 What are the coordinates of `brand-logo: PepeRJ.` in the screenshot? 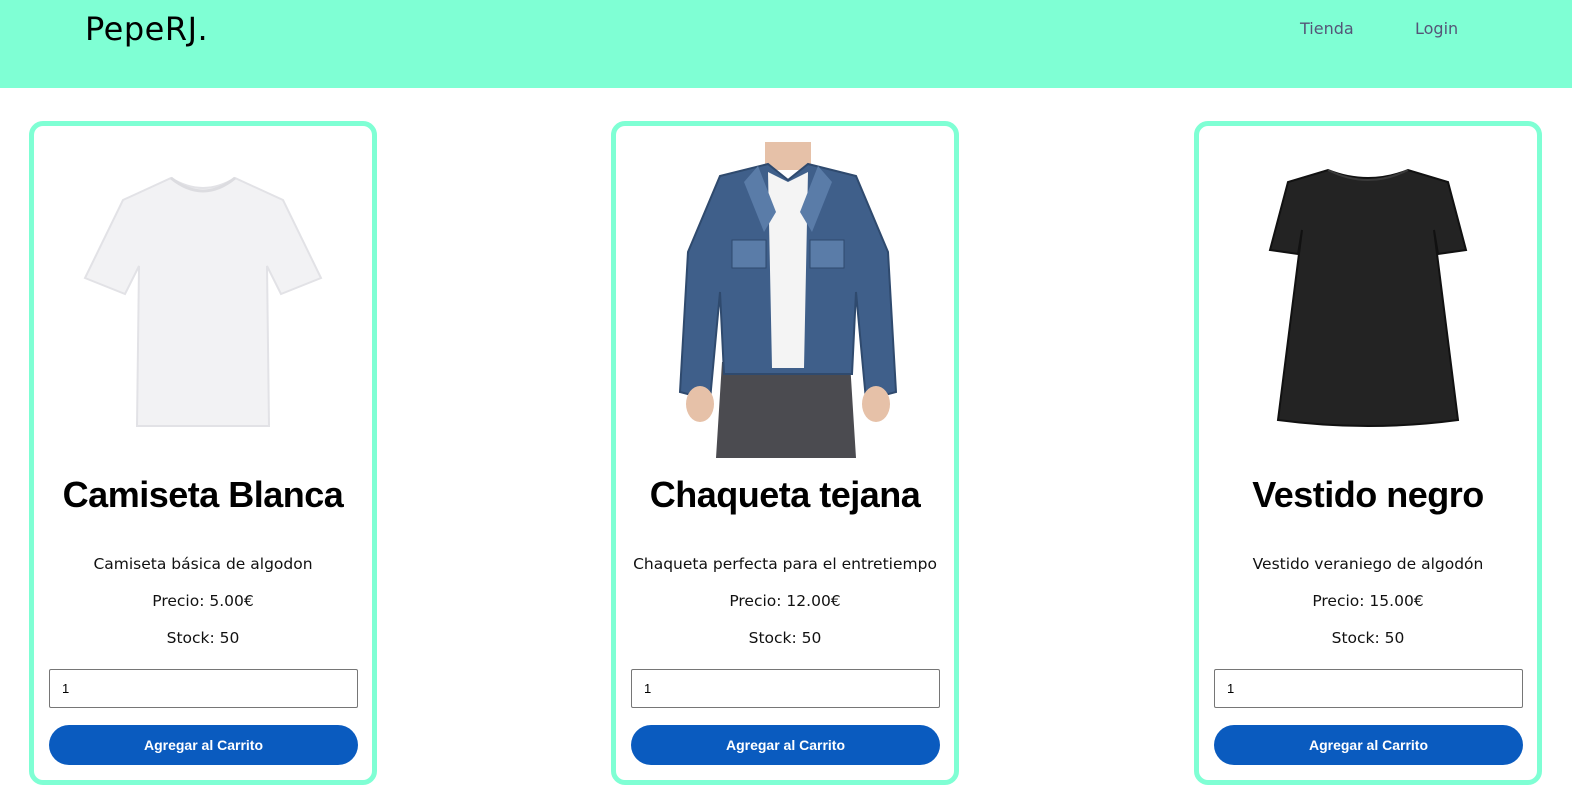 It's located at (146, 29).